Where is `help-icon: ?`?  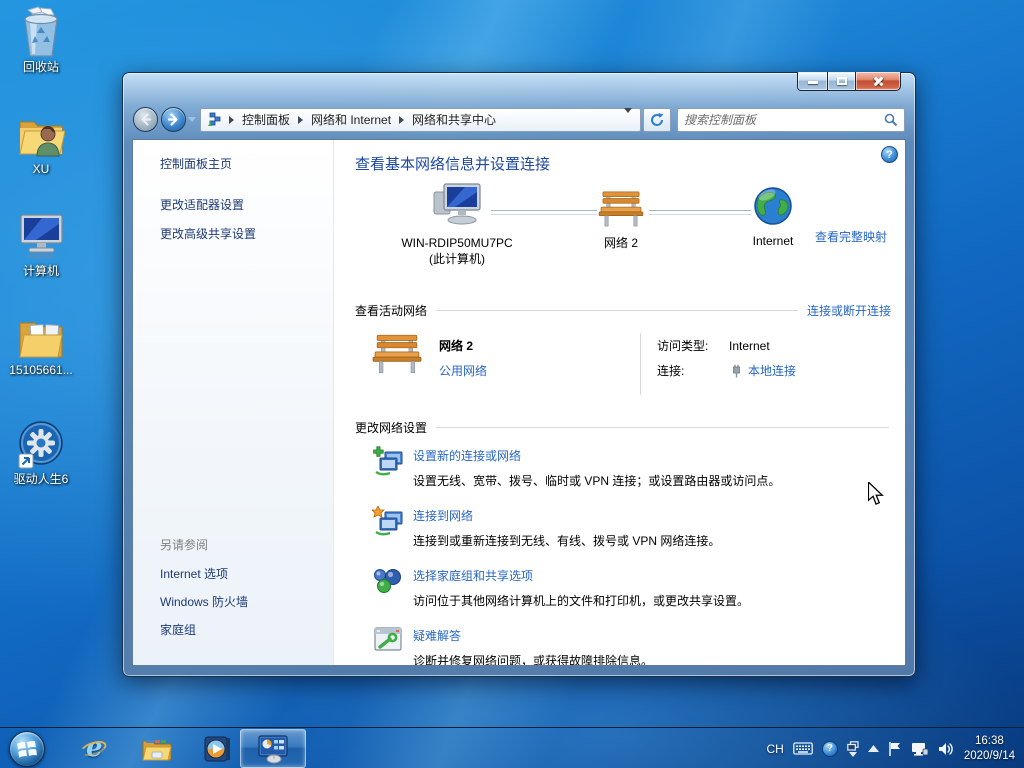
help-icon: ? is located at coordinates (889, 154).